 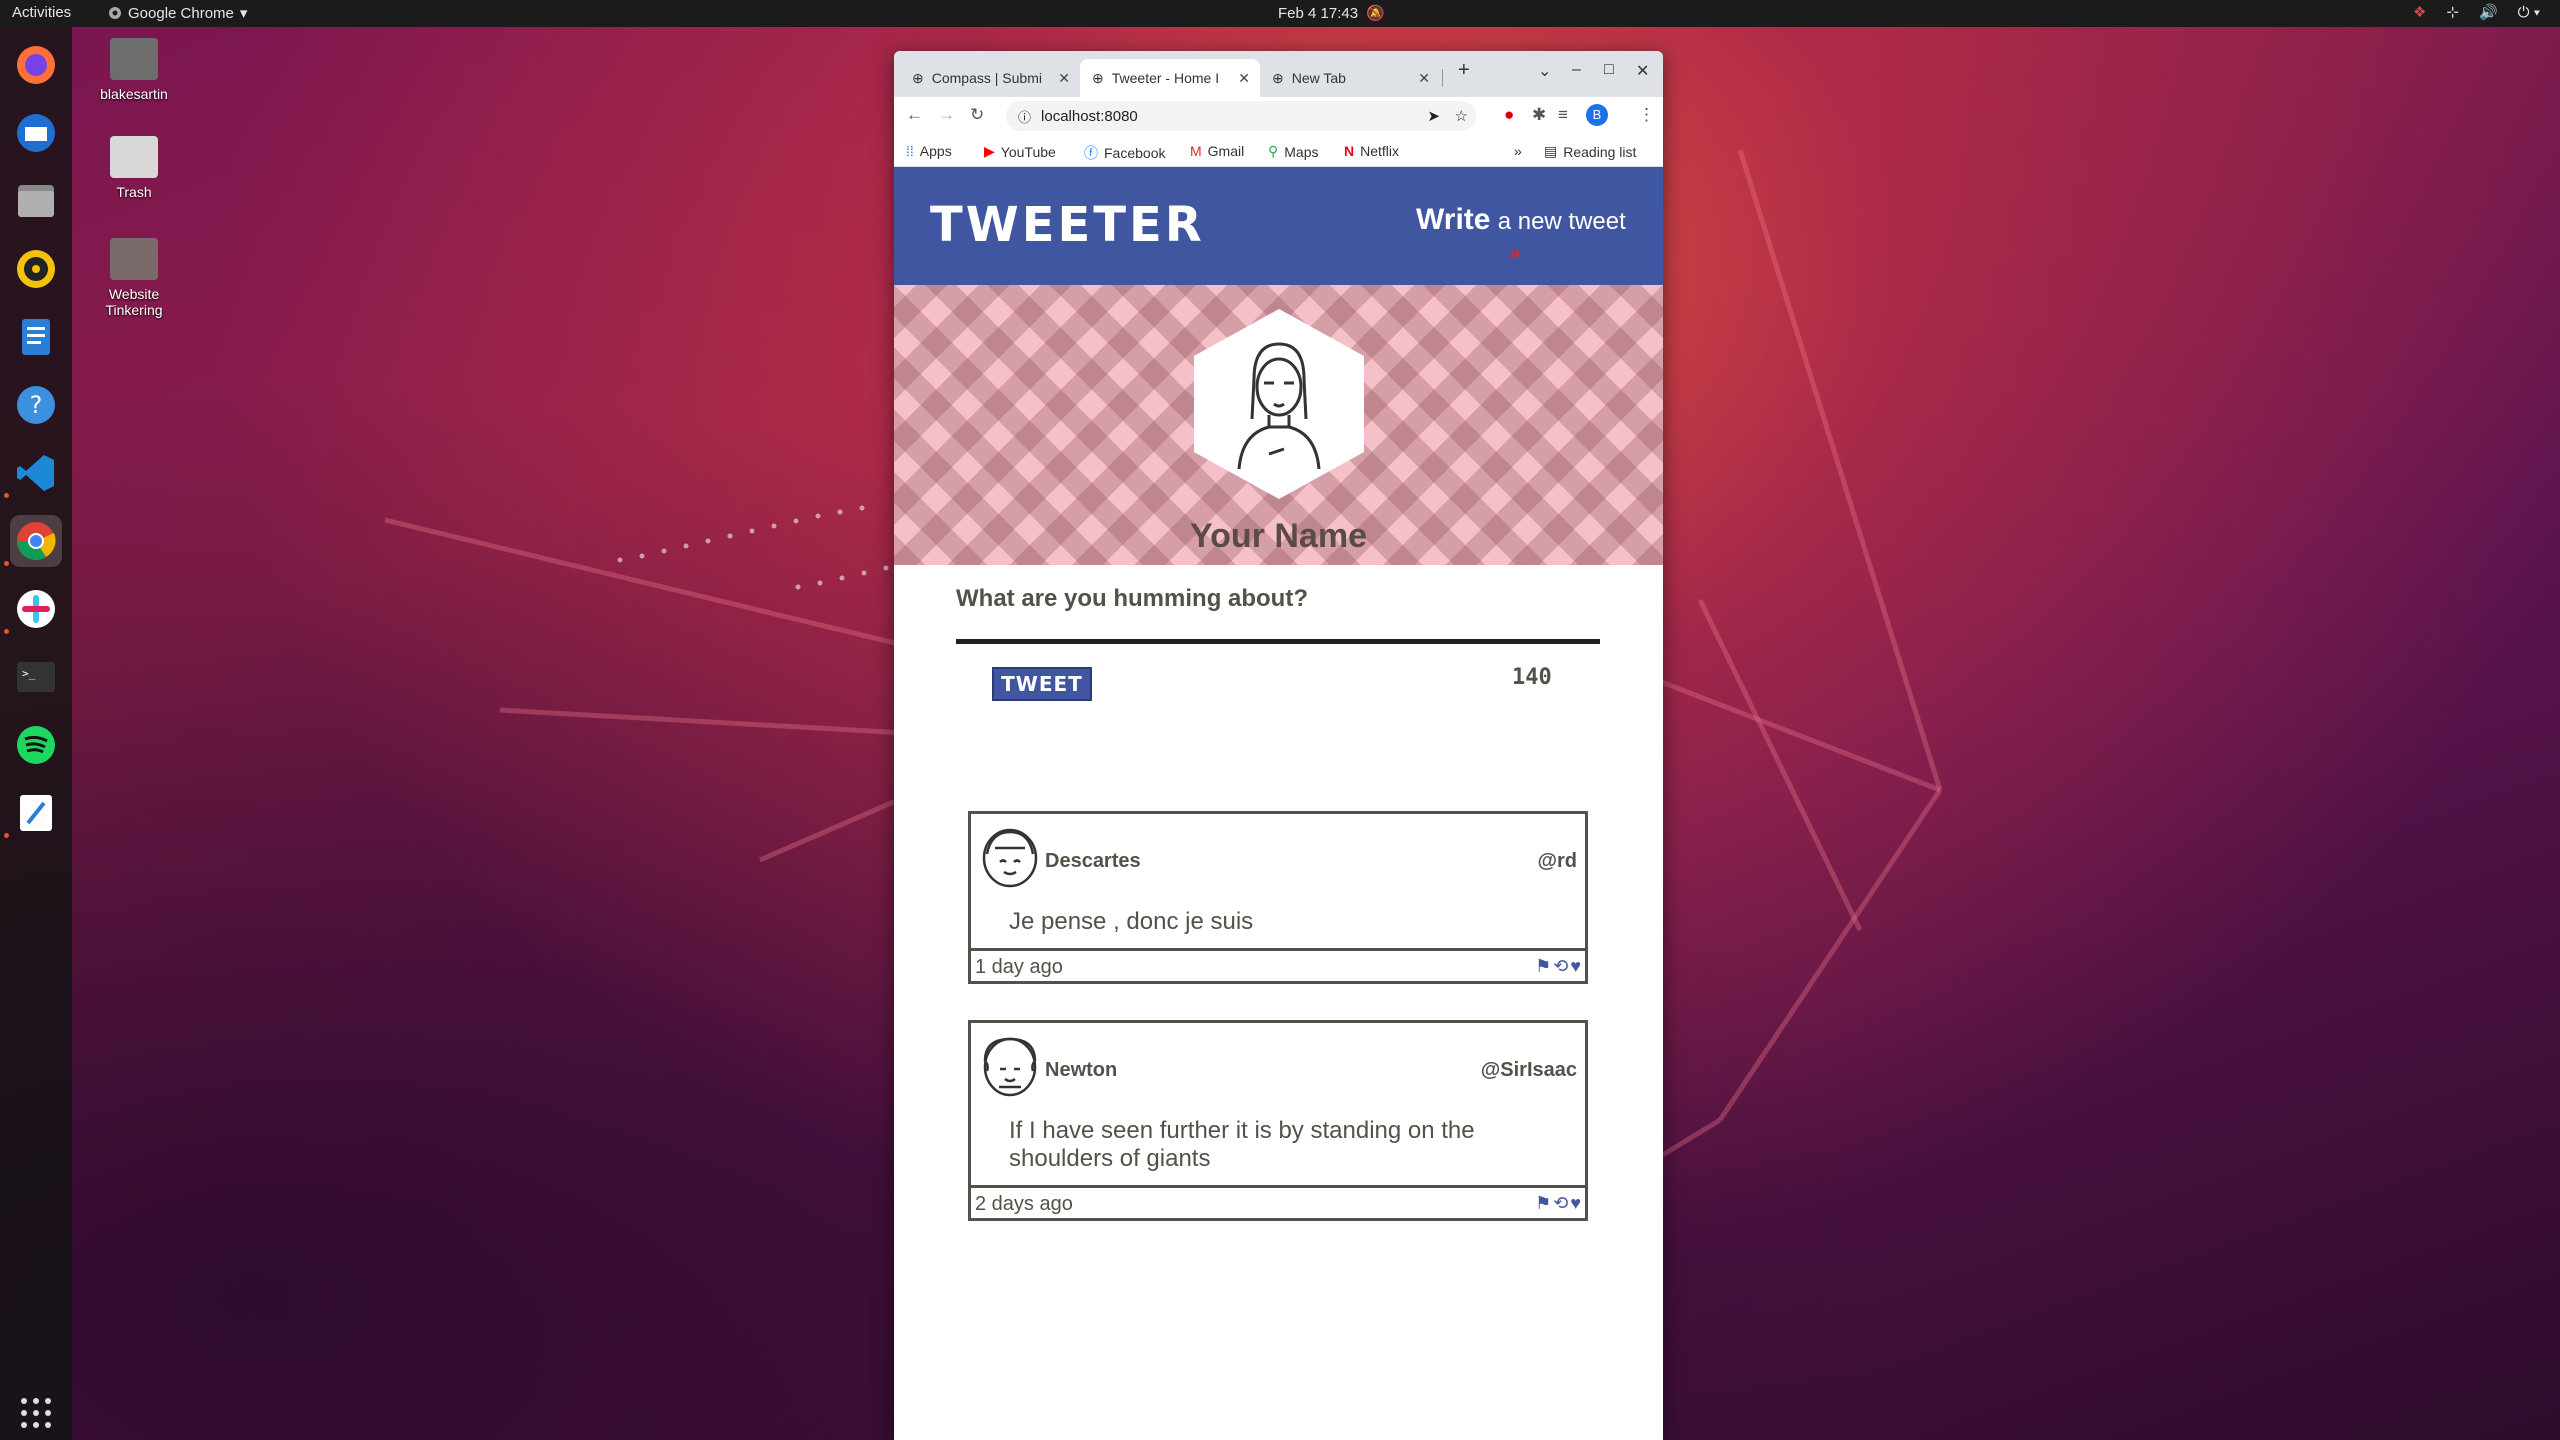 I want to click on thunderbird-icon, so click(x=36, y=133).